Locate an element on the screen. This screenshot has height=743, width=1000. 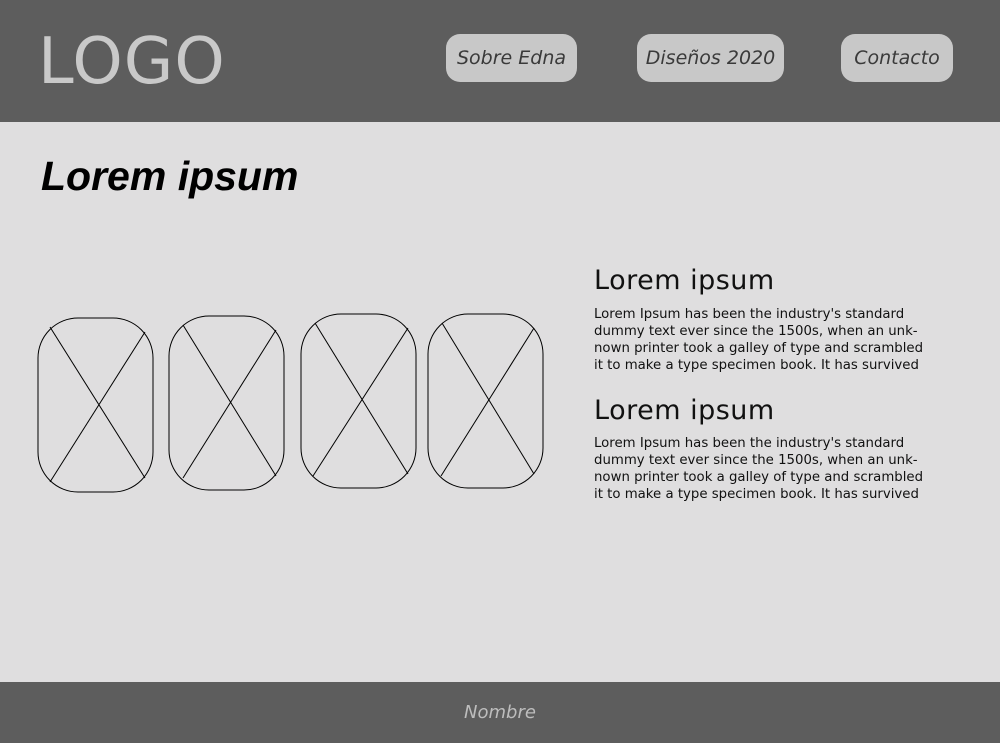
footer-name: Nombre is located at coordinates (500, 712).